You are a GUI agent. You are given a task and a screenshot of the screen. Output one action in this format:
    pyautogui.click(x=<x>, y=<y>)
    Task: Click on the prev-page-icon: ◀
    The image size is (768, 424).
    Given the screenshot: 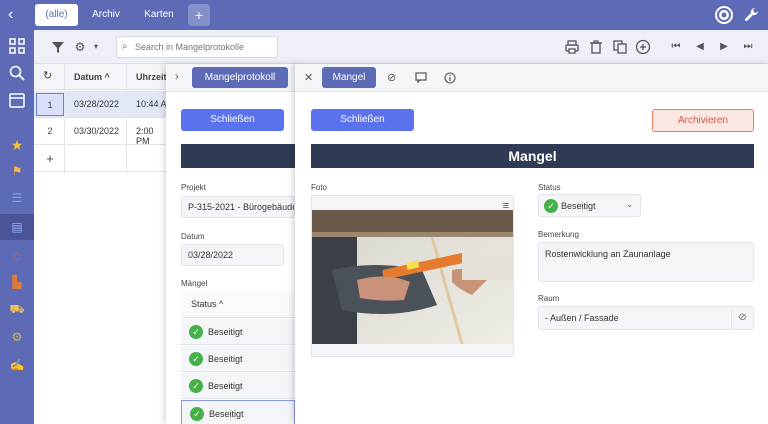 What is the action you would take?
    pyautogui.click(x=700, y=47)
    